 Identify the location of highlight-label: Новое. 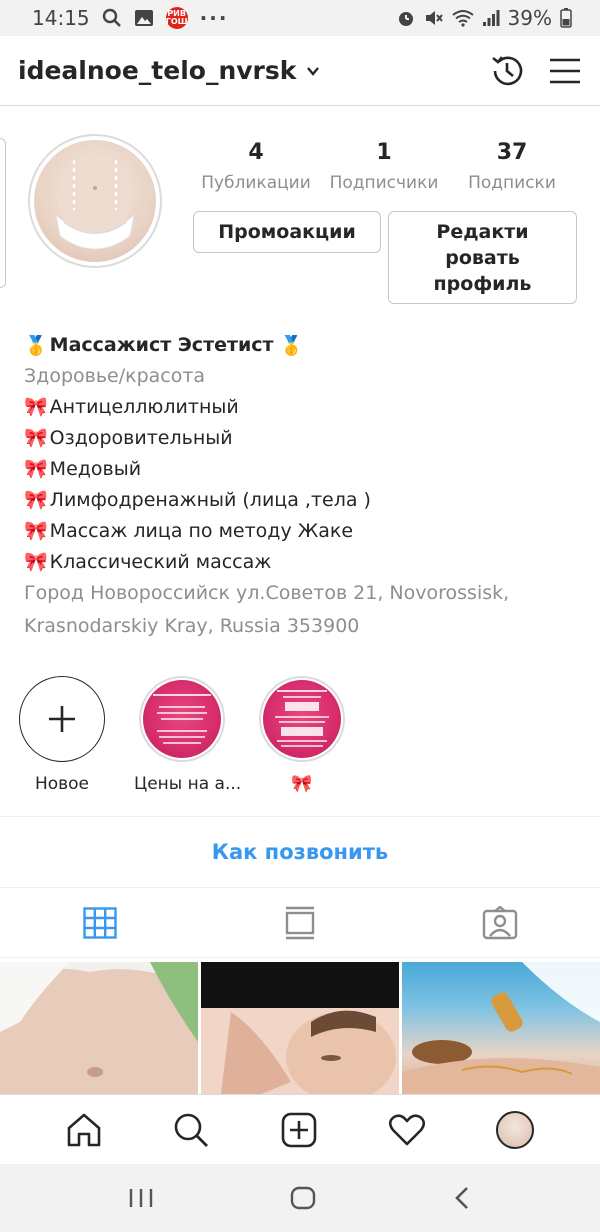
(62, 784).